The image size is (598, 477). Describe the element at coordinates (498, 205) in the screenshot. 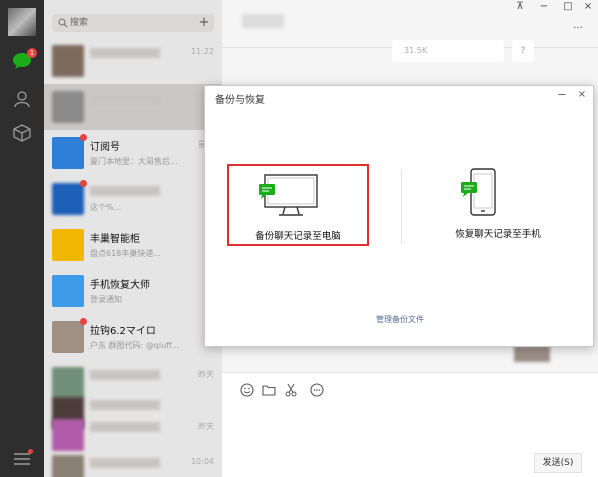

I see `restore-to-phone-option: 恢复聊天记录至手机` at that location.